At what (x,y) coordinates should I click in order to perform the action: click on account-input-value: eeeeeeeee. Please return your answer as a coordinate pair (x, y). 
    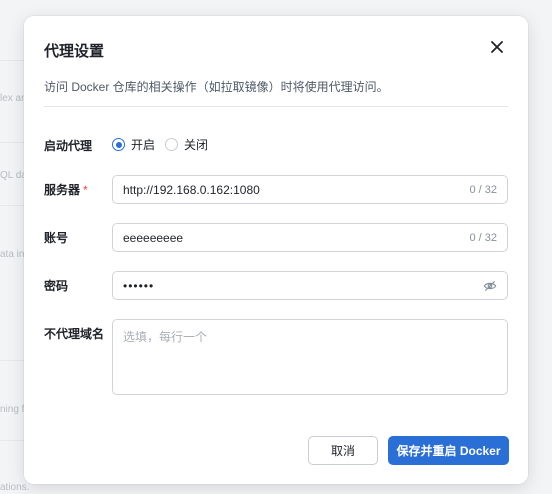
    Looking at the image, I should click on (153, 237).